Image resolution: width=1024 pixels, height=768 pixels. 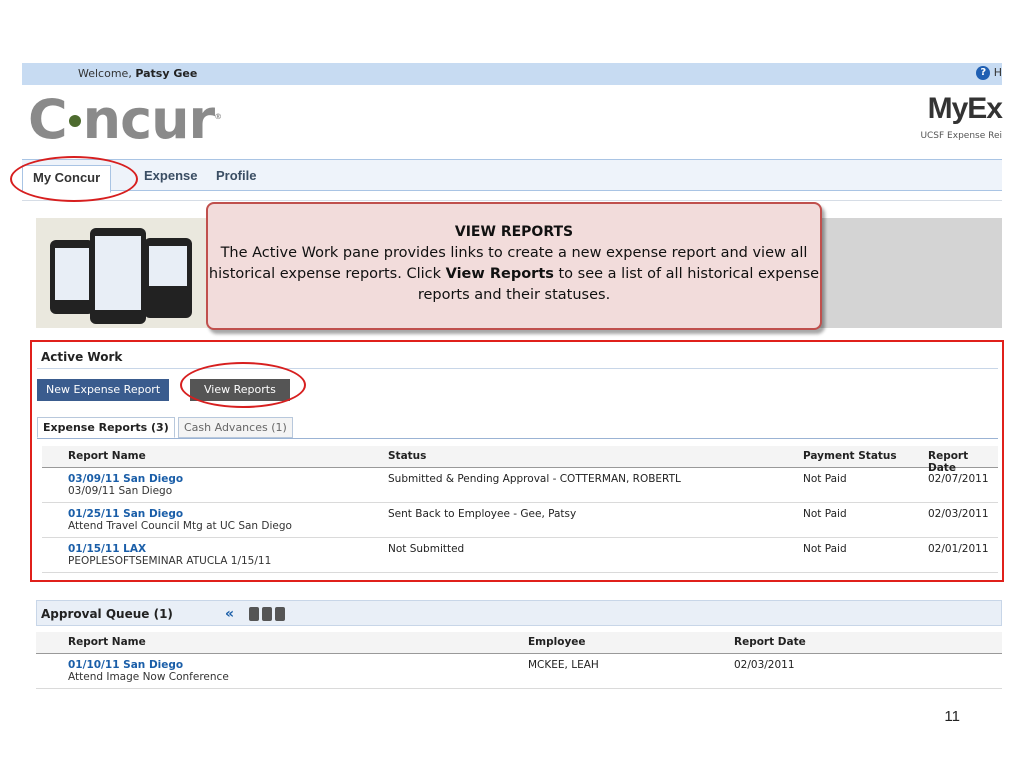 What do you see at coordinates (850, 456) in the screenshot?
I see `col-payment-status: Payment Status` at bounding box center [850, 456].